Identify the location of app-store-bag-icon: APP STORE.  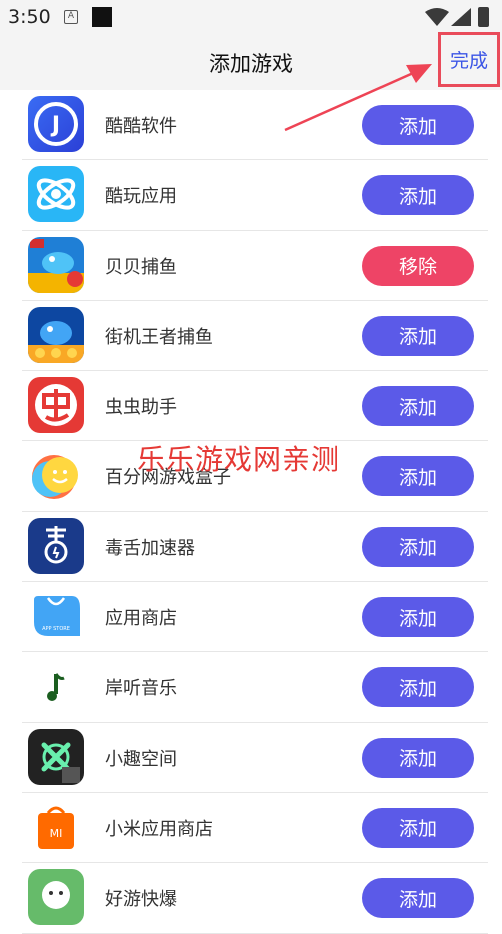
(56, 616).